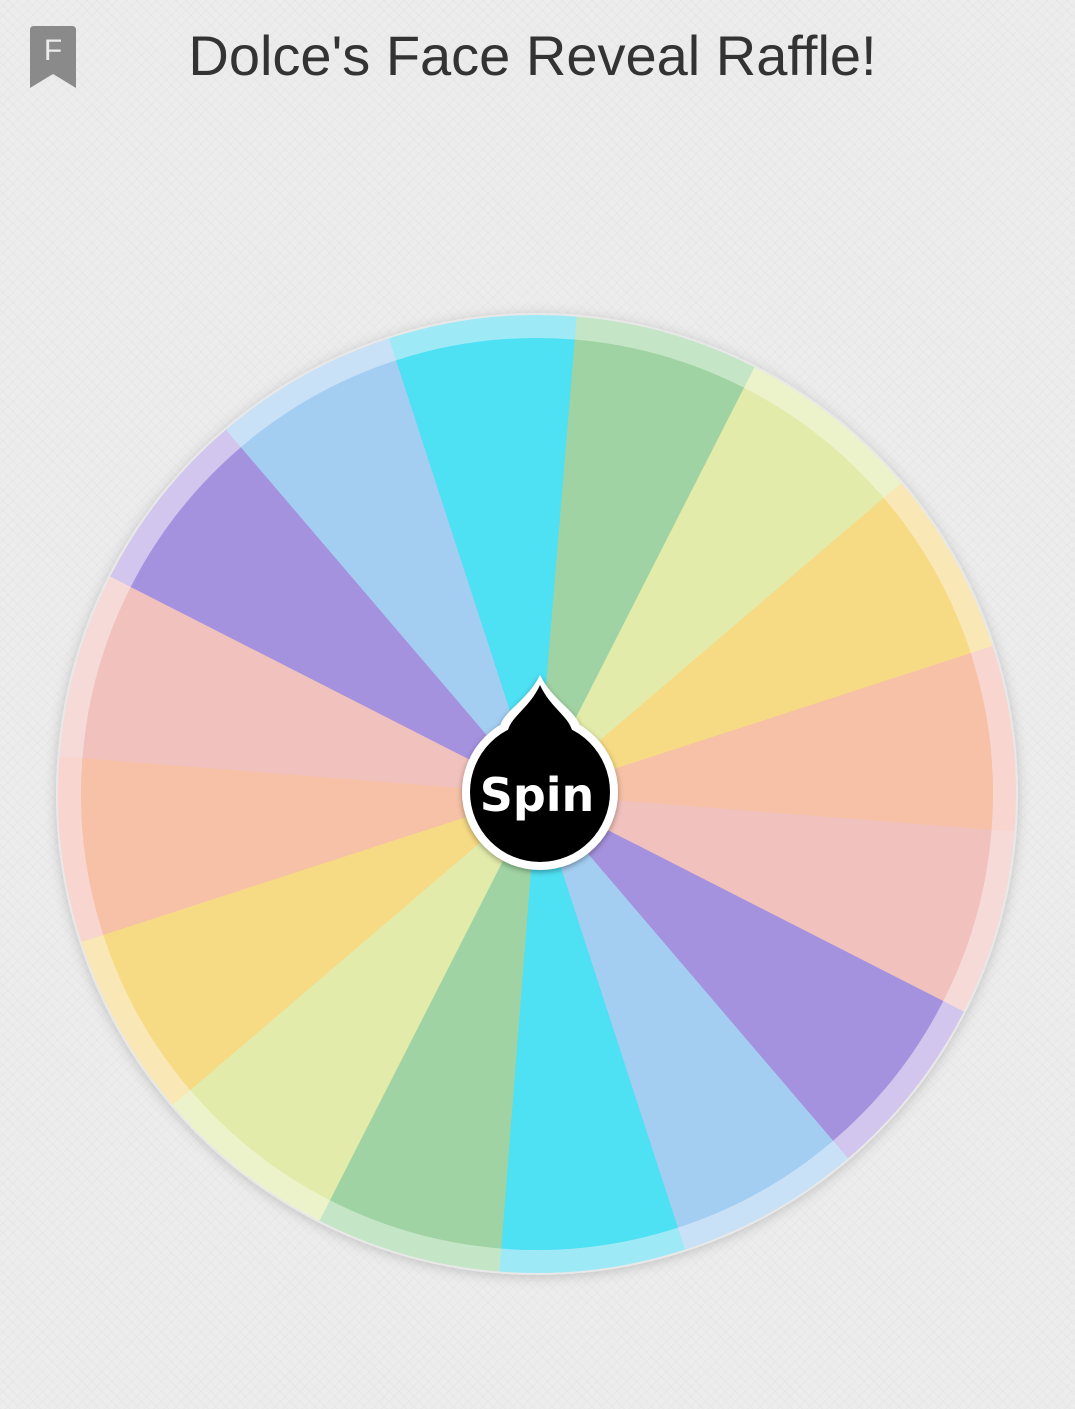  I want to click on header-bar: F Dolce's Face Reveal Raffle!, so click(537, 55).